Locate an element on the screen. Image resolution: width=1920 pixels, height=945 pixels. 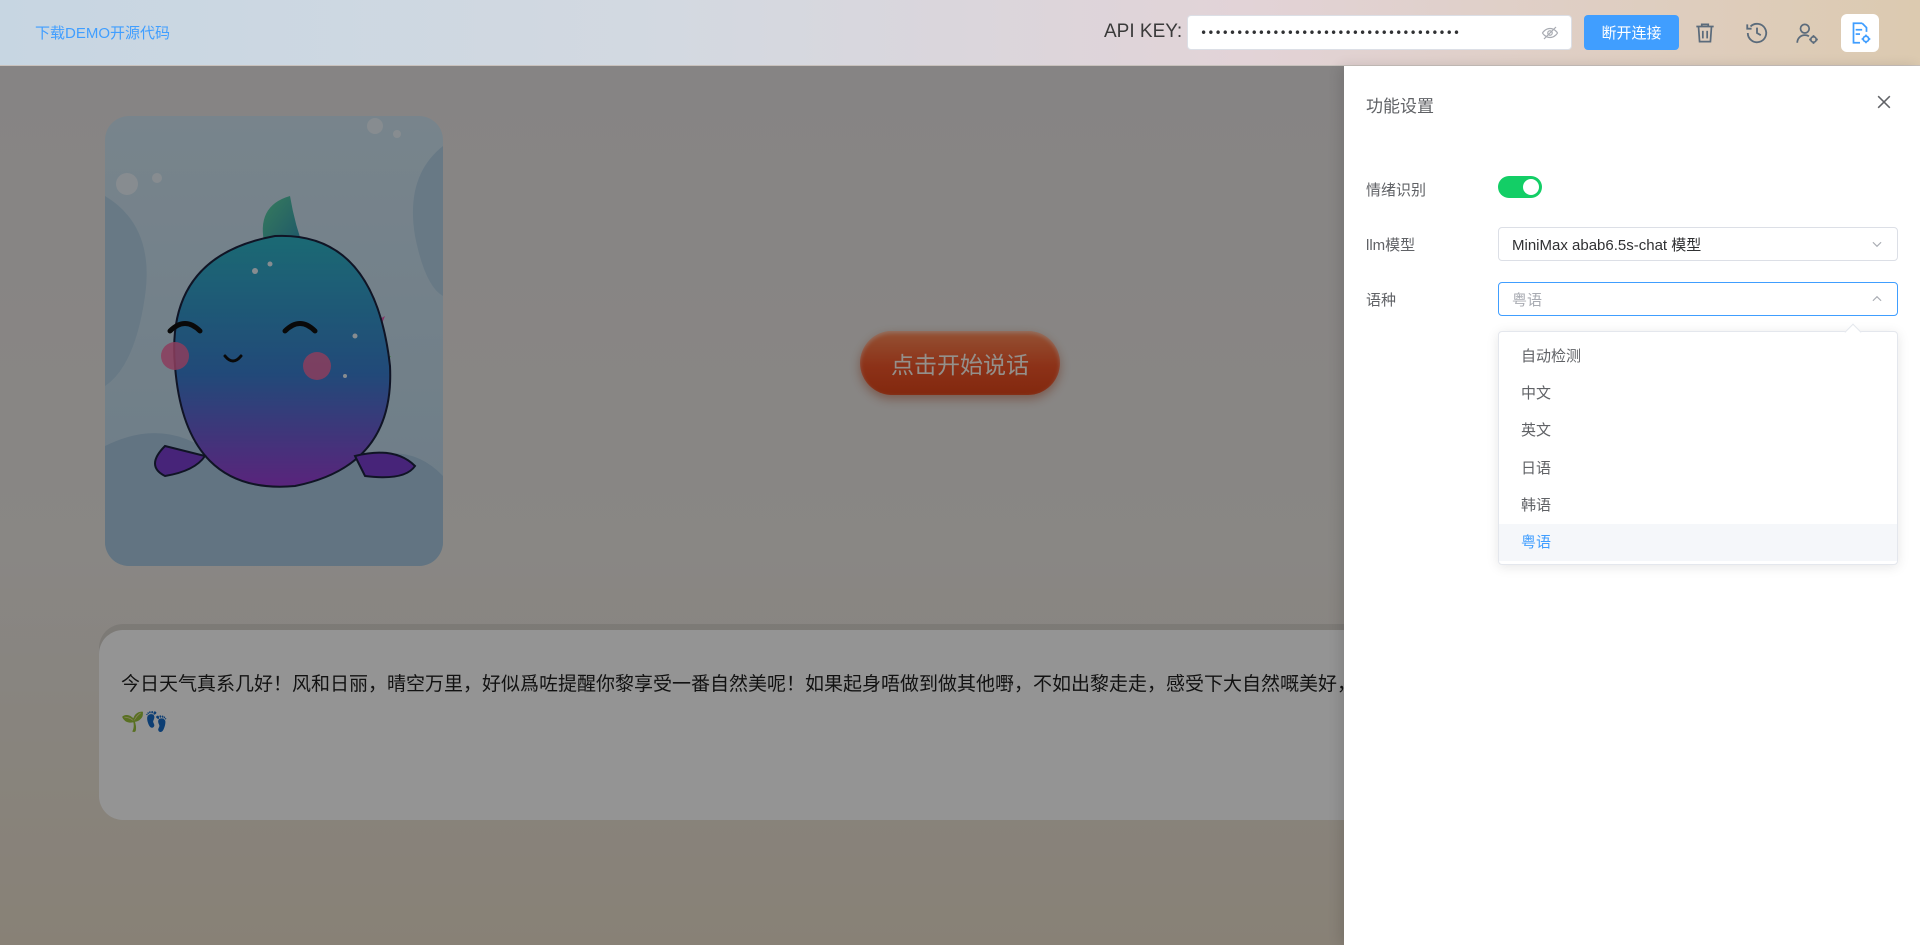
user-settings-icon is located at coordinates (1807, 33).